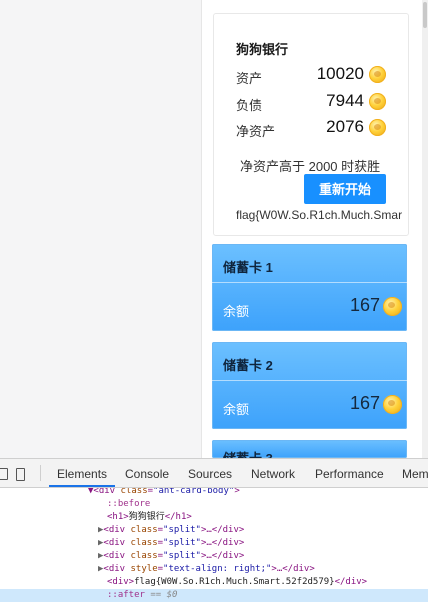 This screenshot has height=609, width=428. Describe the element at coordinates (214, 493) in the screenshot. I see `dom-node: ▼<div class="ant-card-body">` at that location.